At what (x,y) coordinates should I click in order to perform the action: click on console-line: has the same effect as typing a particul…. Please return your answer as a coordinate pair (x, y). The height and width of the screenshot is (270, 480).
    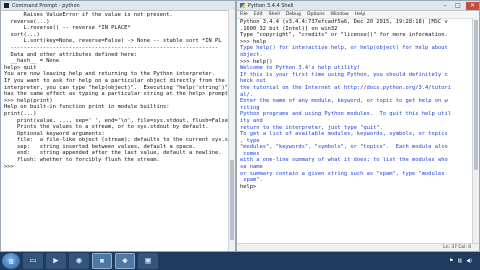
    Looking at the image, I should click on (118, 94).